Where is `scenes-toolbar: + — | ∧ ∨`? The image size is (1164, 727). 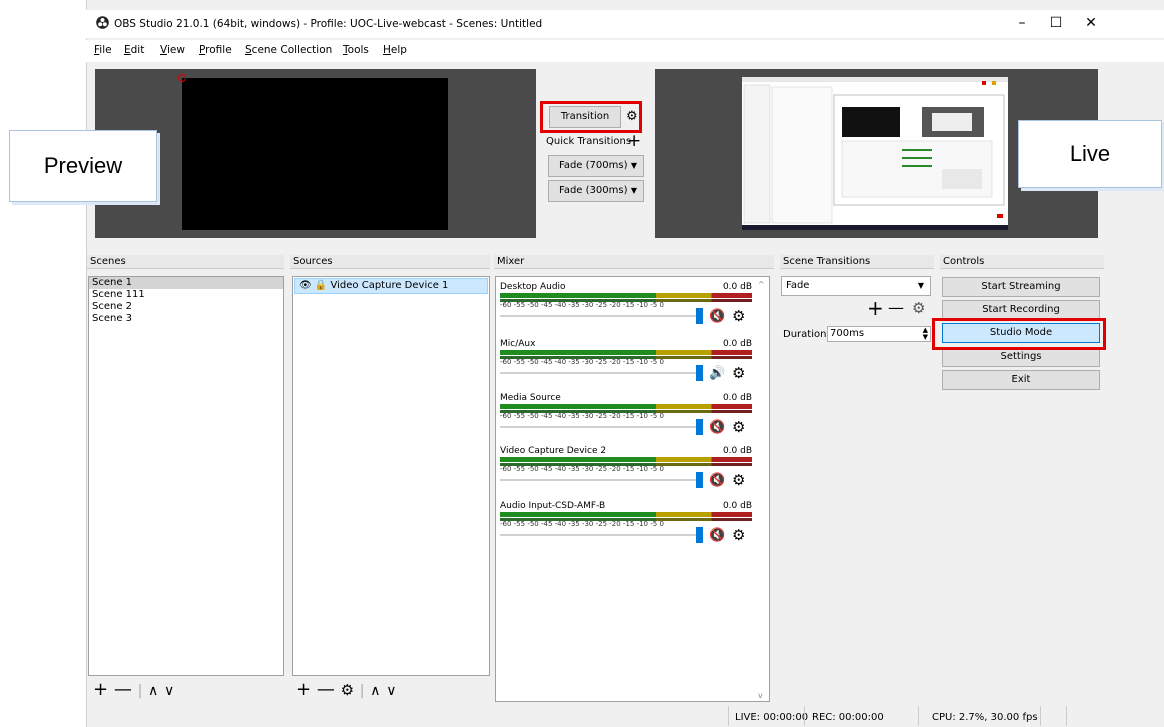
scenes-toolbar: + — | ∧ ∨ is located at coordinates (133, 690).